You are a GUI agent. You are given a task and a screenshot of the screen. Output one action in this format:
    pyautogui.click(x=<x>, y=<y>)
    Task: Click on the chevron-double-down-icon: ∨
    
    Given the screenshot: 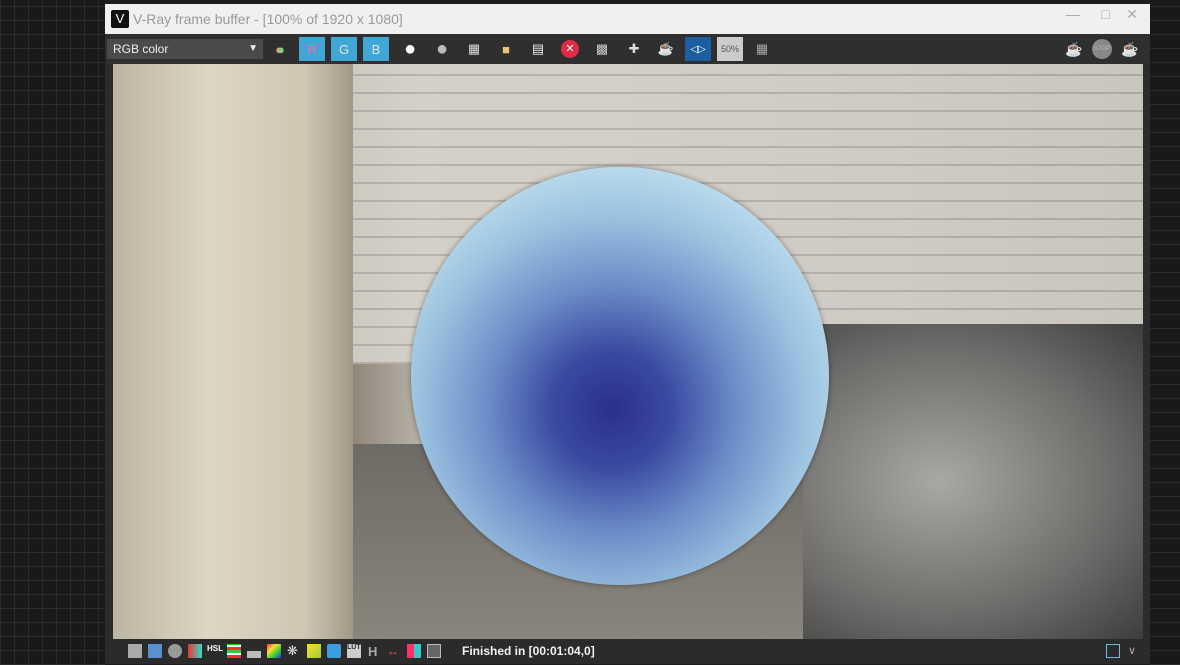 What is the action you would take?
    pyautogui.click(x=1135, y=651)
    